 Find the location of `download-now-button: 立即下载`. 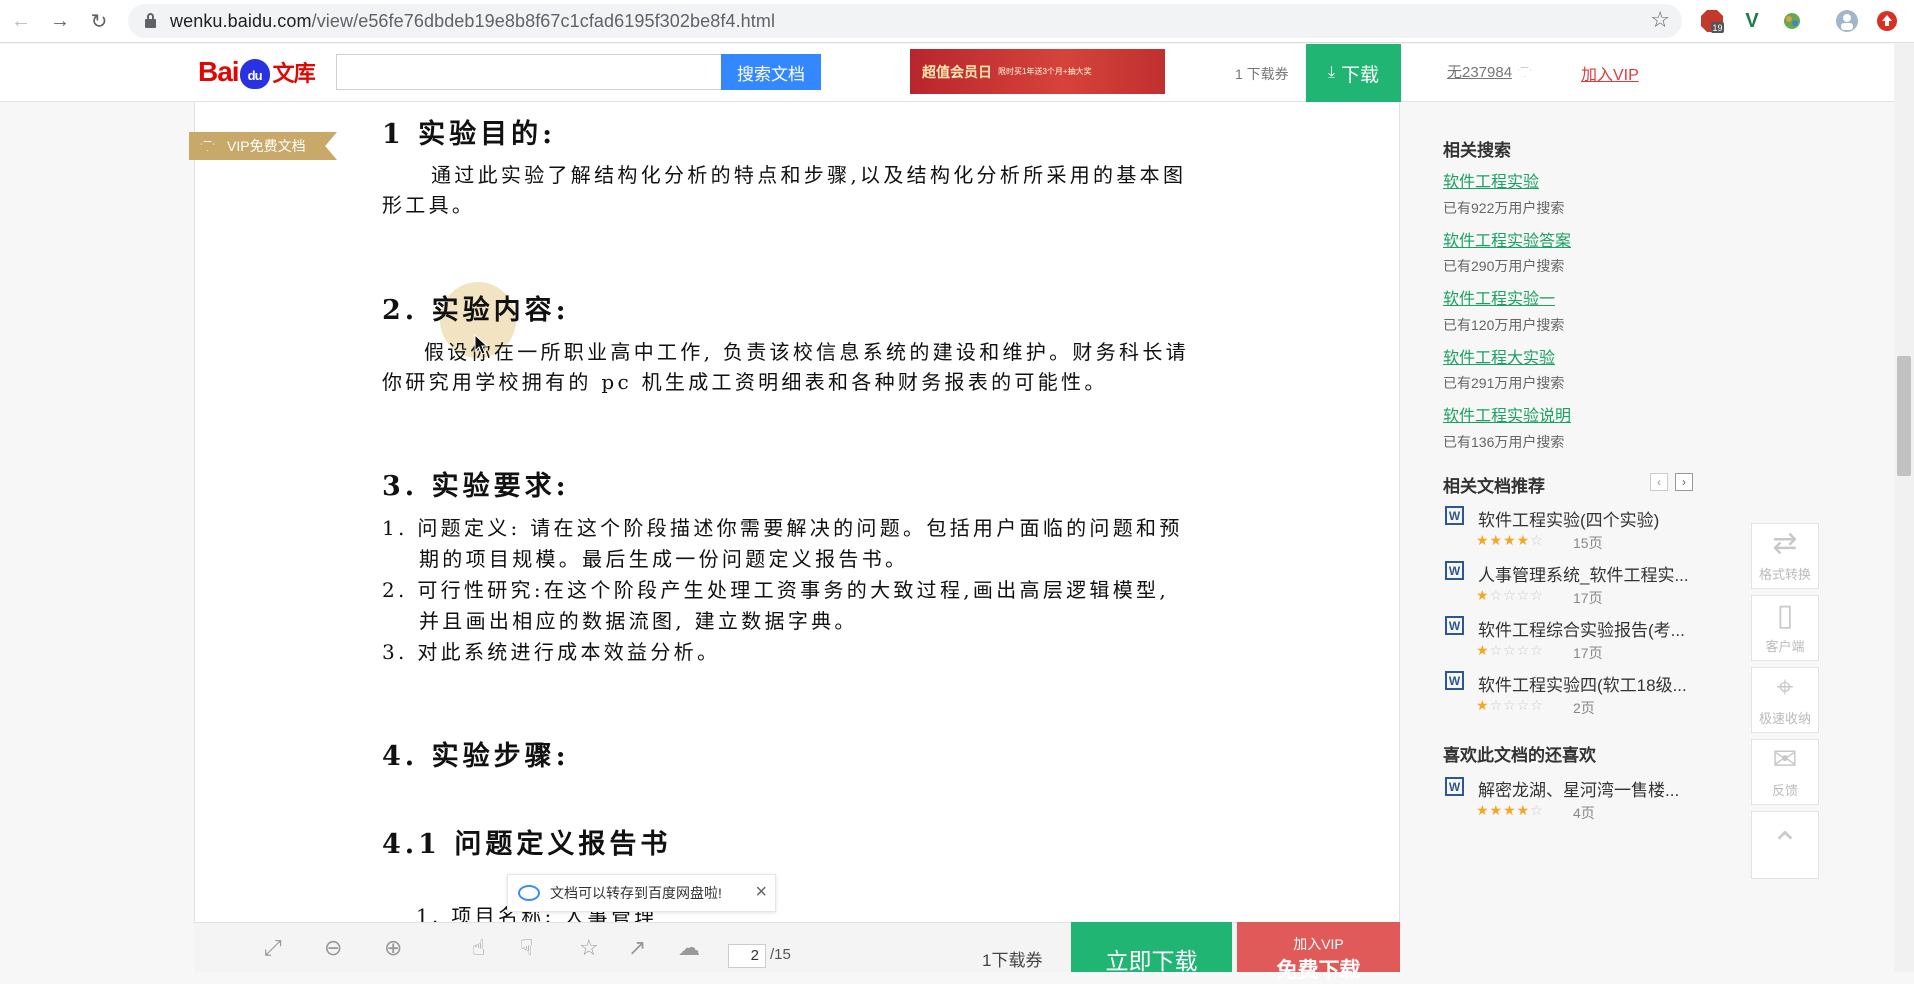

download-now-button: 立即下载 is located at coordinates (1151, 948).